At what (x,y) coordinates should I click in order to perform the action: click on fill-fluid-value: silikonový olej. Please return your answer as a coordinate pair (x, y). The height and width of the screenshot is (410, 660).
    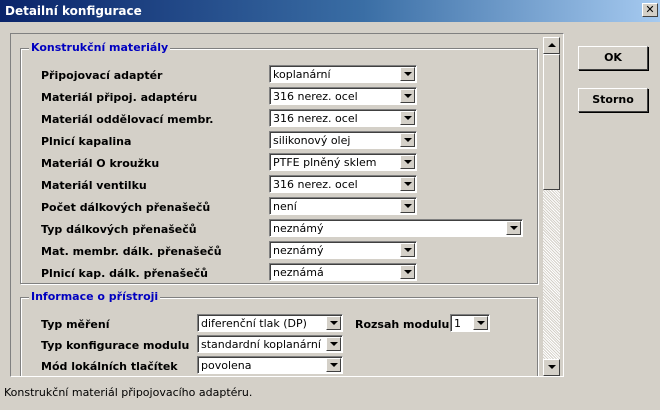
    Looking at the image, I should click on (312, 140).